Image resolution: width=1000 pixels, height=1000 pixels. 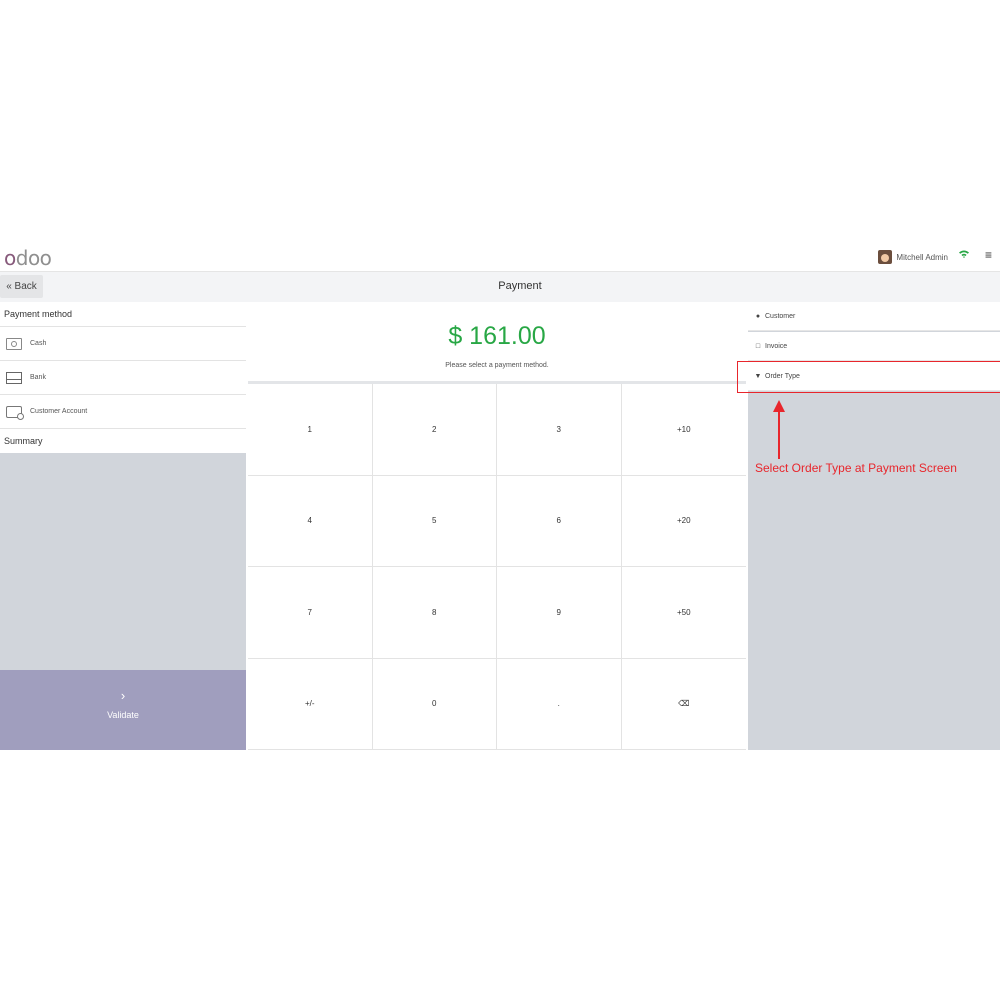 I want to click on odoo-logo: odoo, so click(x=28, y=258).